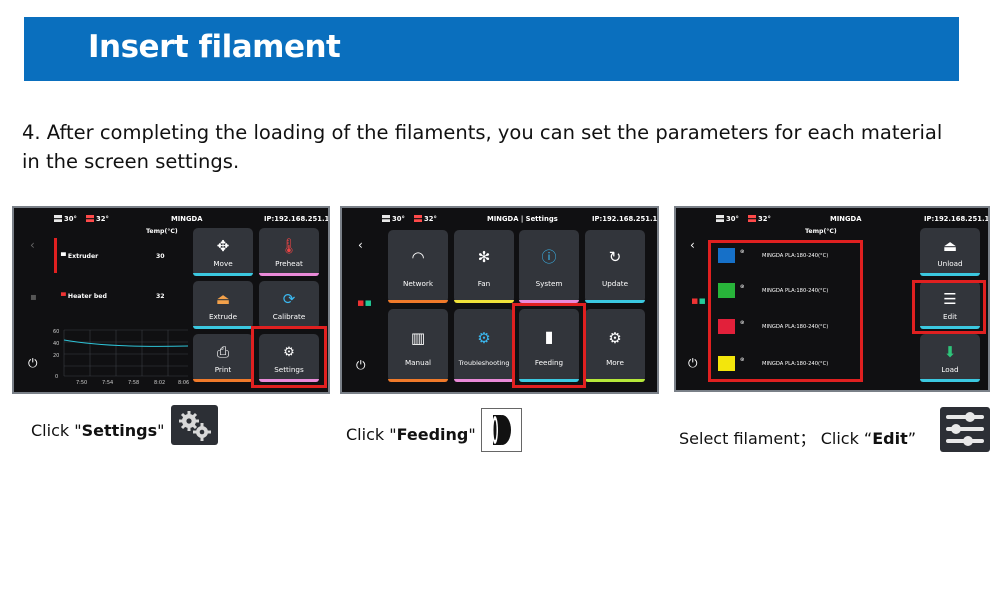 The image size is (1000, 600). I want to click on troubleshooting-tile: ⚙ Troubleshooting, so click(484, 345).